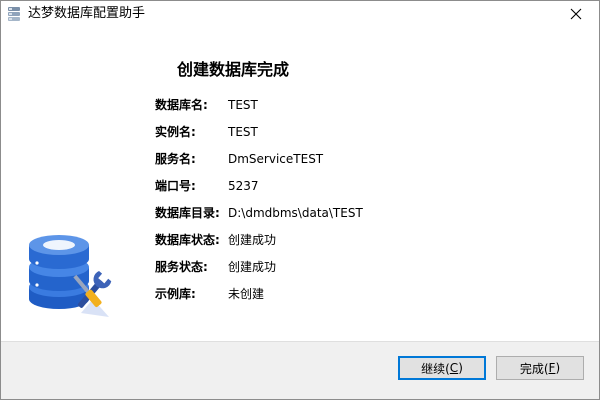  I want to click on finish-label-end: ), so click(558, 368).